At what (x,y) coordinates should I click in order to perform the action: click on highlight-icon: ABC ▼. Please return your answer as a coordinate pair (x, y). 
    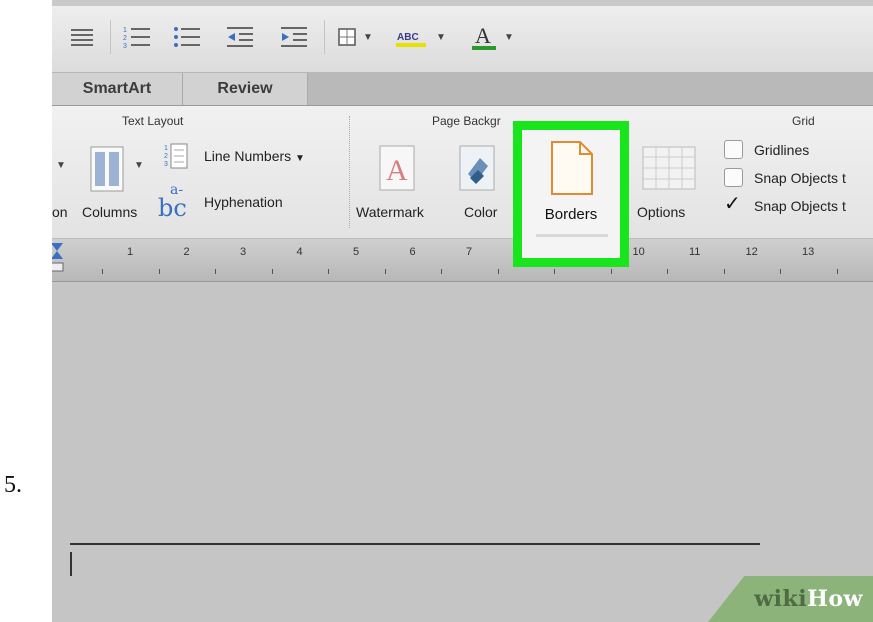
    Looking at the image, I should click on (421, 37).